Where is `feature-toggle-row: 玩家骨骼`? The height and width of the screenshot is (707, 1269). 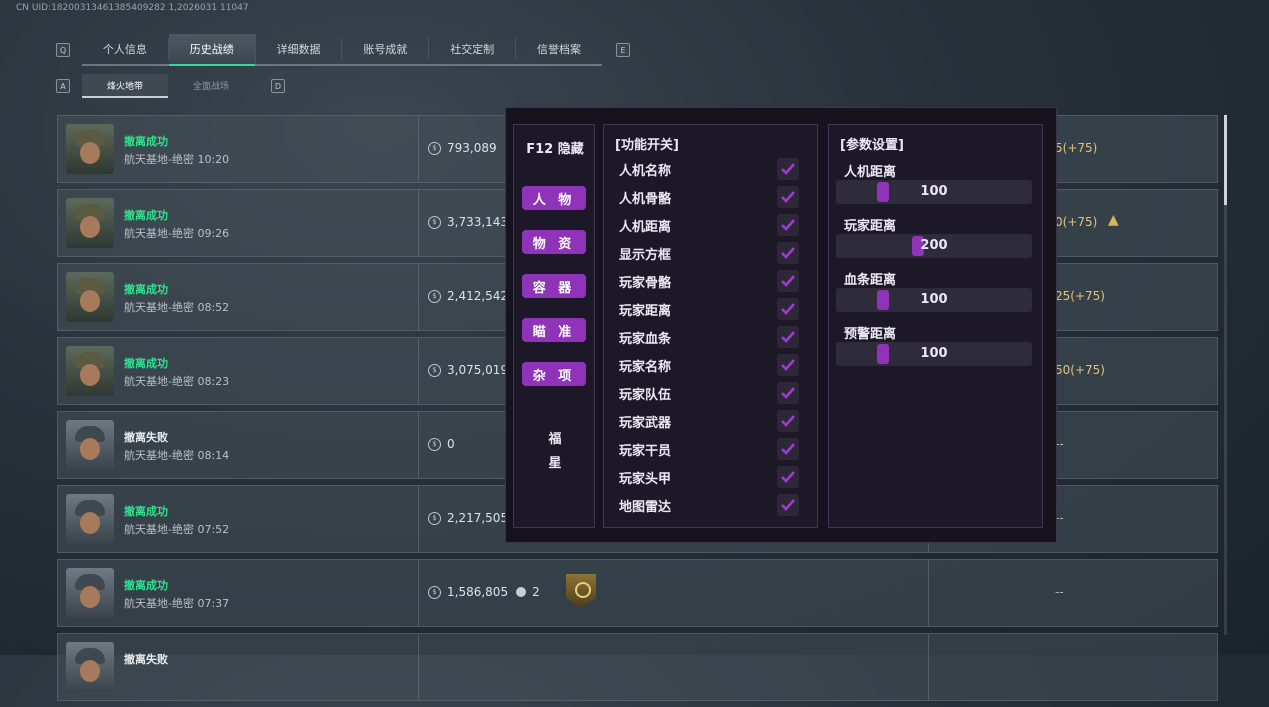 feature-toggle-row: 玩家骨骼 is located at coordinates (714, 281).